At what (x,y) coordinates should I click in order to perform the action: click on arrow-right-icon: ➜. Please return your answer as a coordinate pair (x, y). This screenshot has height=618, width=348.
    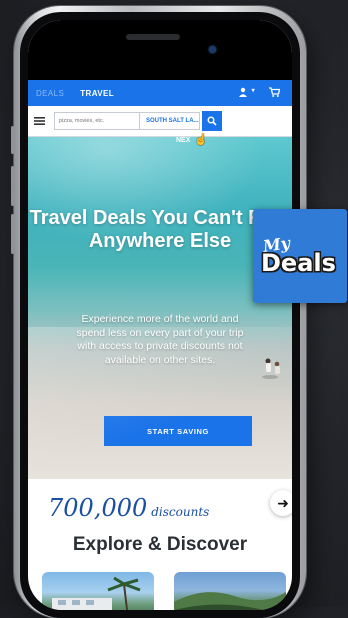
    Looking at the image, I should click on (281, 503).